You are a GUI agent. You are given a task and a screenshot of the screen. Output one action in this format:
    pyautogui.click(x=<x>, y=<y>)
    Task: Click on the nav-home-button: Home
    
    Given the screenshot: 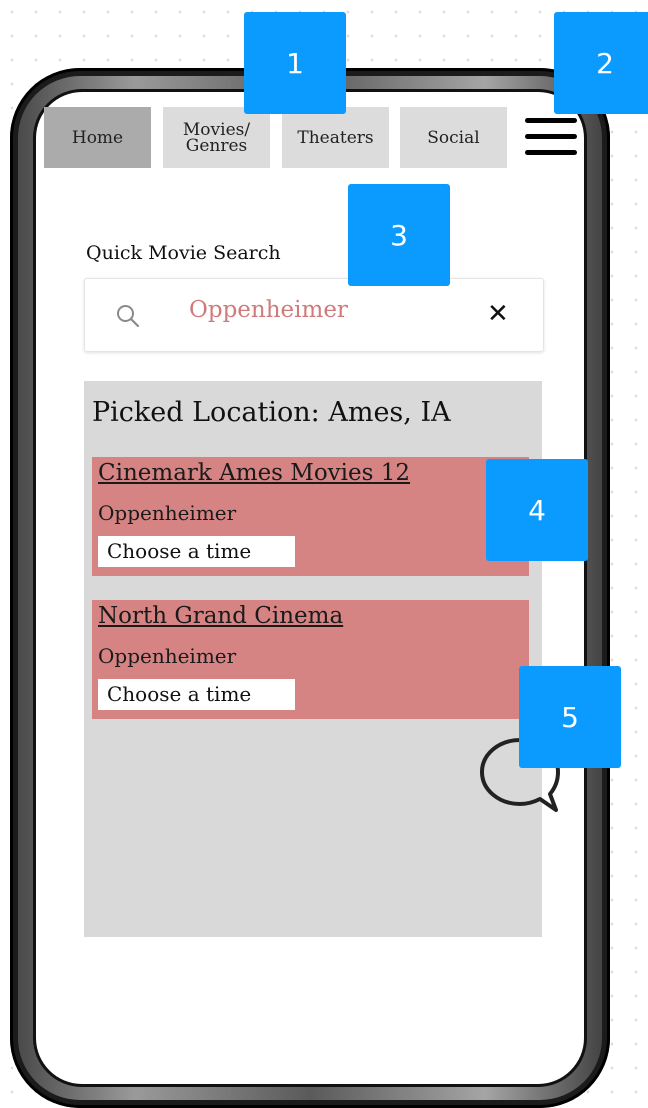 What is the action you would take?
    pyautogui.click(x=97, y=137)
    